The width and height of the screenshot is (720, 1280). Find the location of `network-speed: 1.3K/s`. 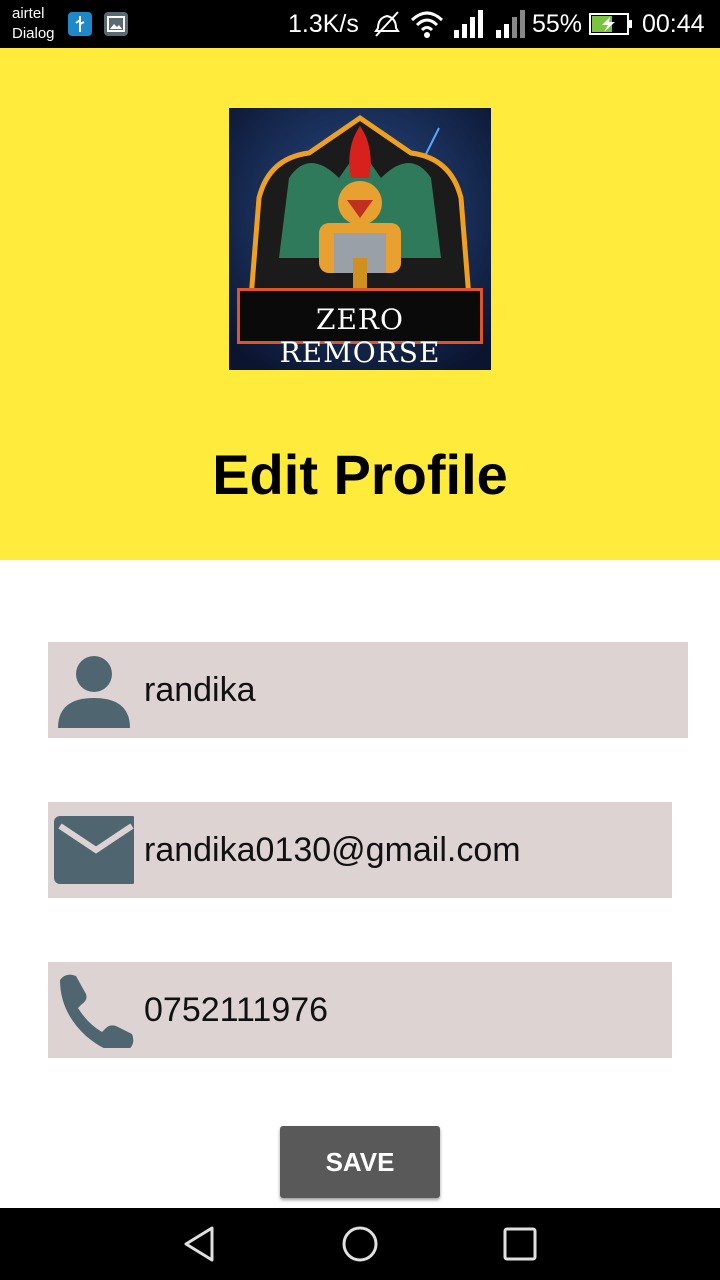

network-speed: 1.3K/s is located at coordinates (323, 24).